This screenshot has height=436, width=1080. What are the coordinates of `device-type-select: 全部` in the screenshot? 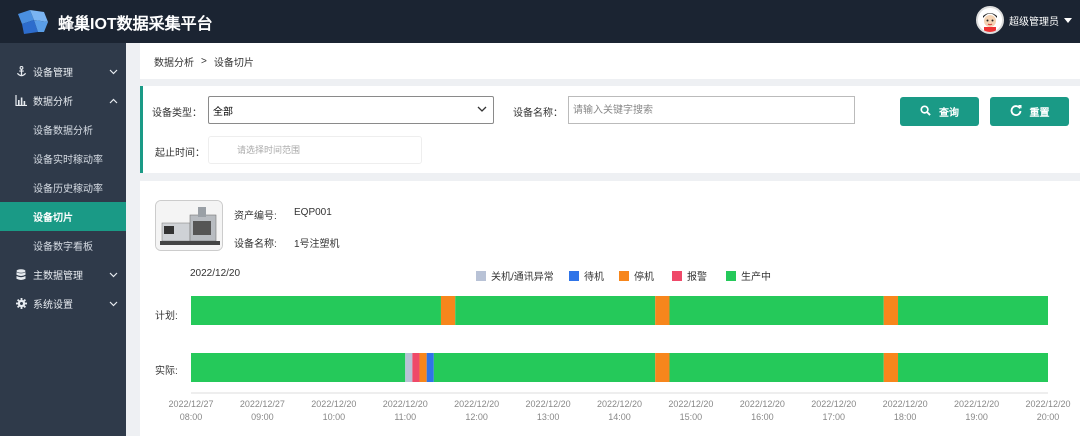 It's located at (351, 110).